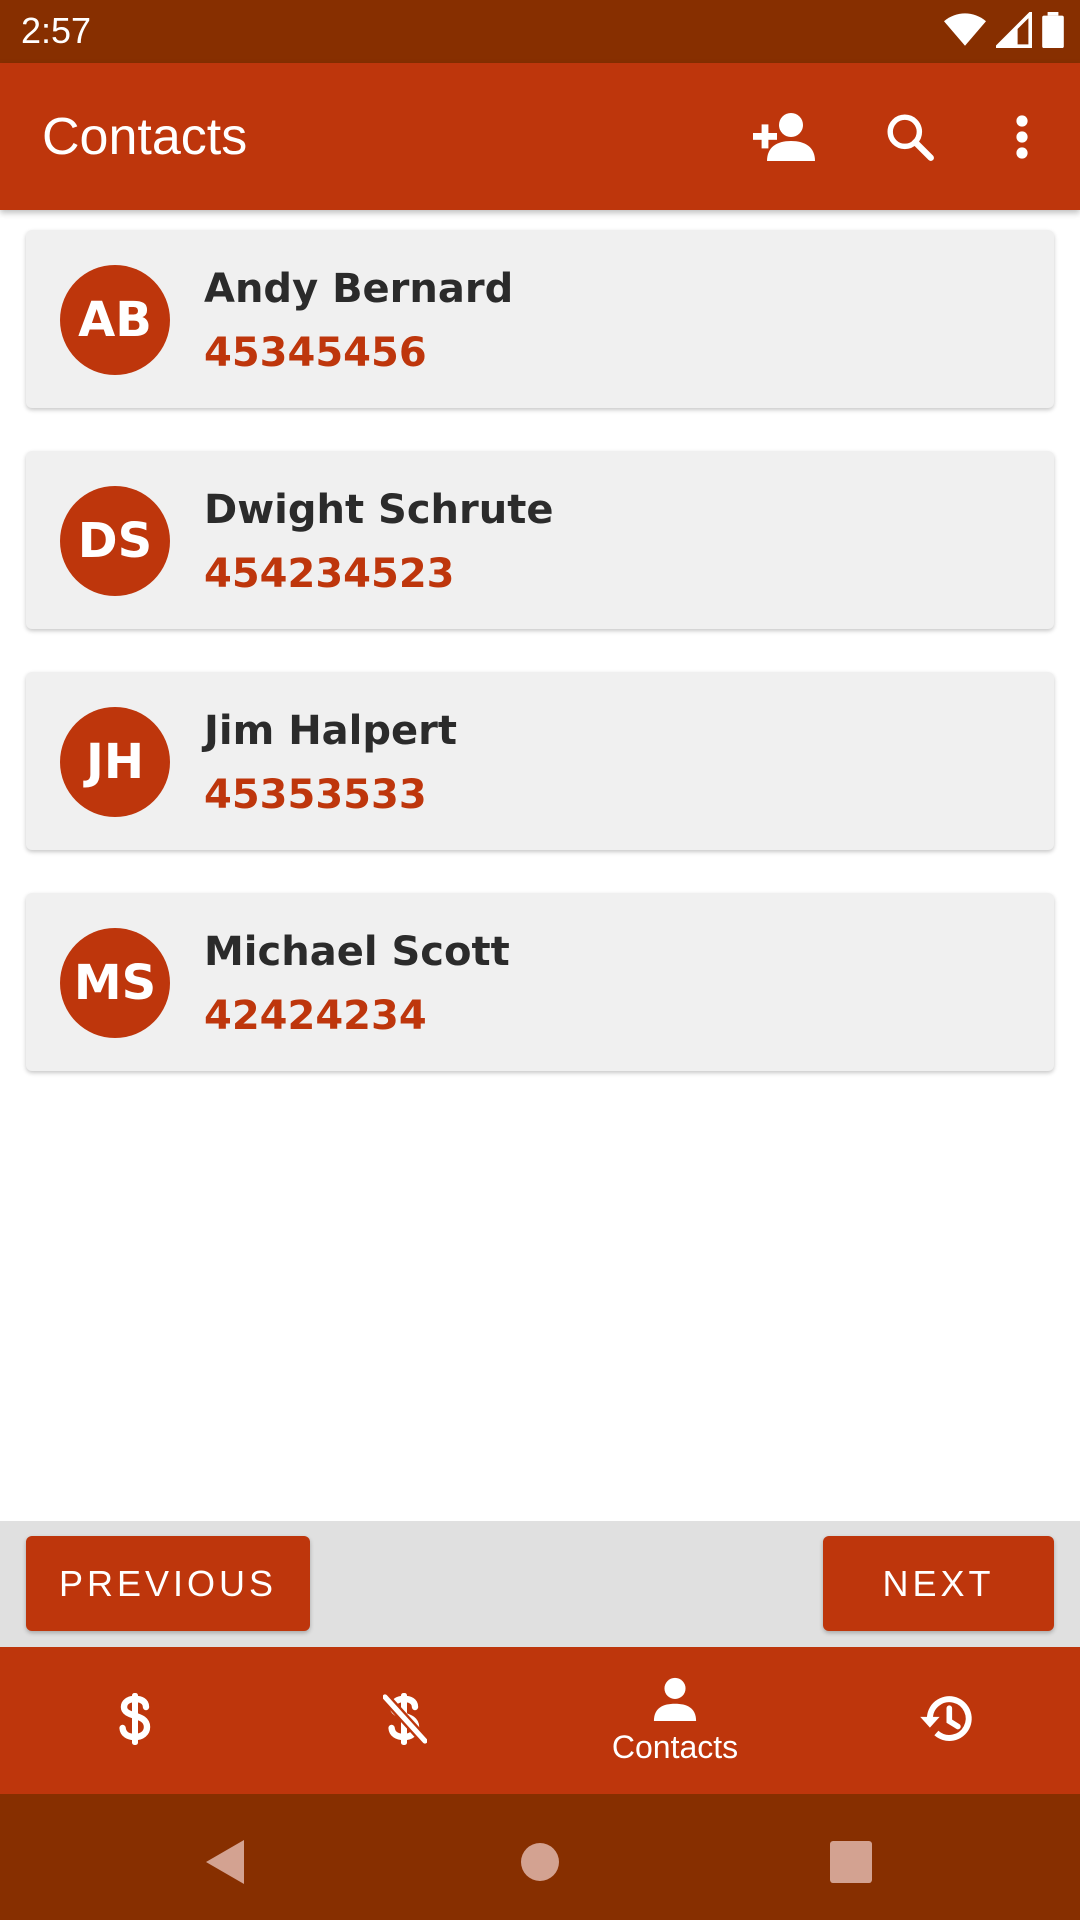 The height and width of the screenshot is (1920, 1080). I want to click on nav-item-money-off, so click(405, 1720).